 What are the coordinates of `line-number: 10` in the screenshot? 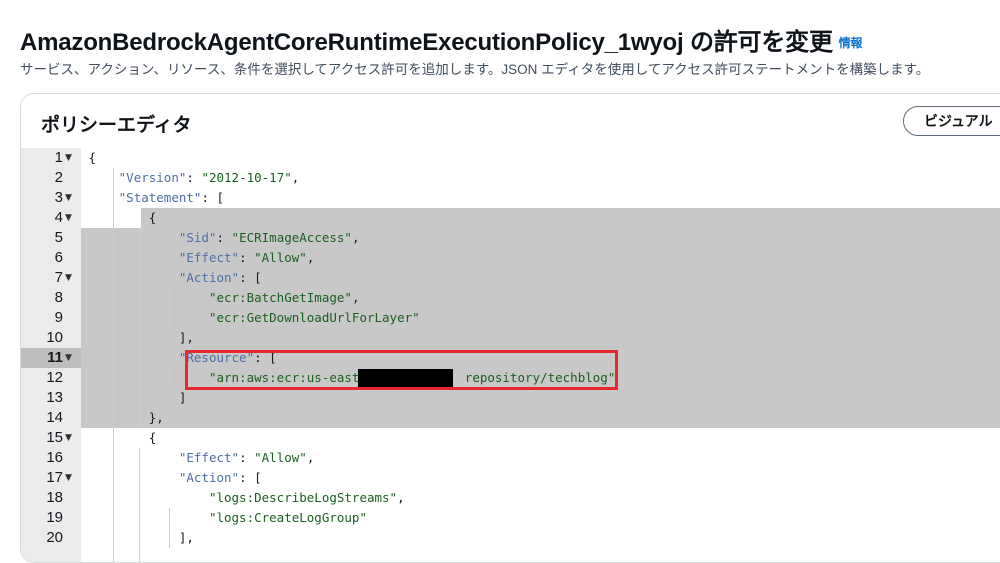 It's located at (54, 337).